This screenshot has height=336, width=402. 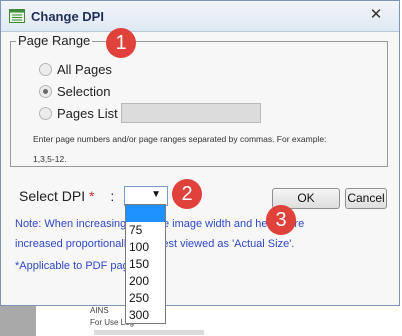 What do you see at coordinates (146, 196) in the screenshot?
I see `dpi-select: ▼` at bounding box center [146, 196].